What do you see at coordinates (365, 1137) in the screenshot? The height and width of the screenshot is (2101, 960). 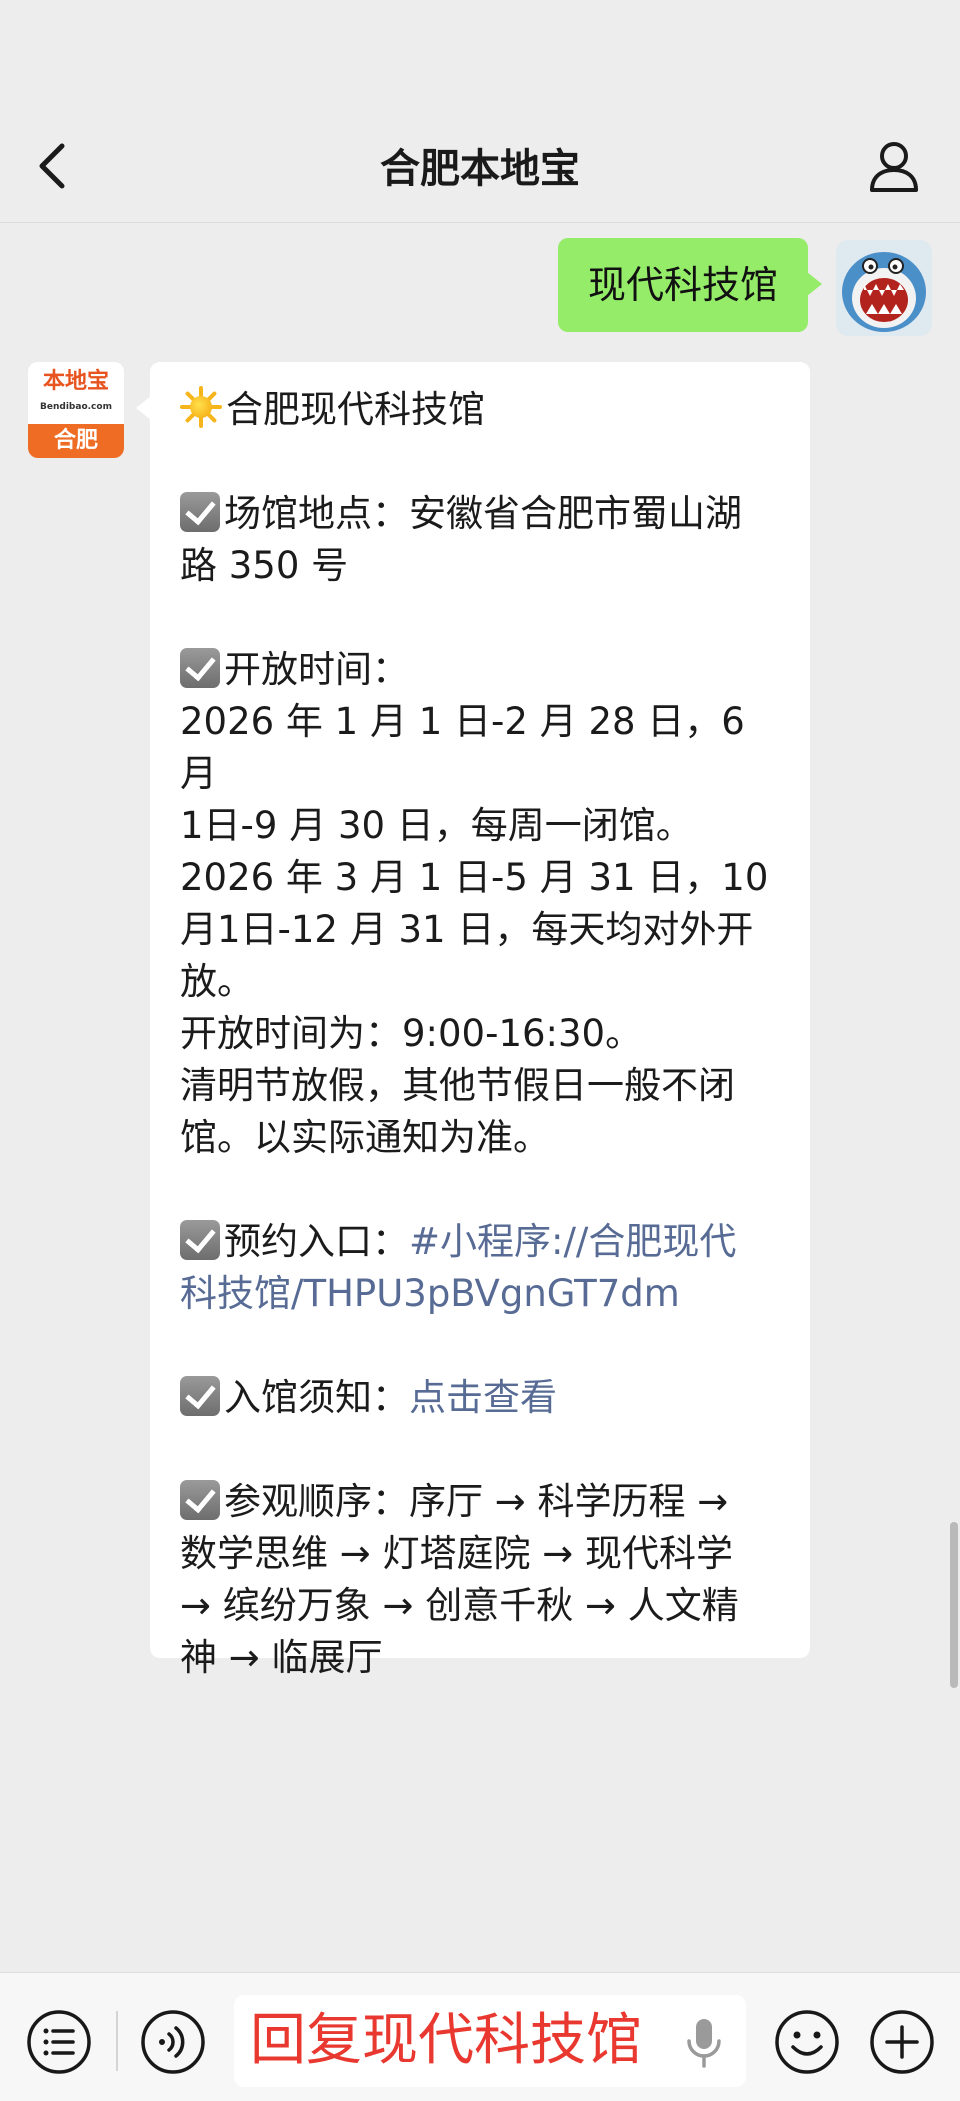 I see `hours-line: 馆。以实际通知为准。` at bounding box center [365, 1137].